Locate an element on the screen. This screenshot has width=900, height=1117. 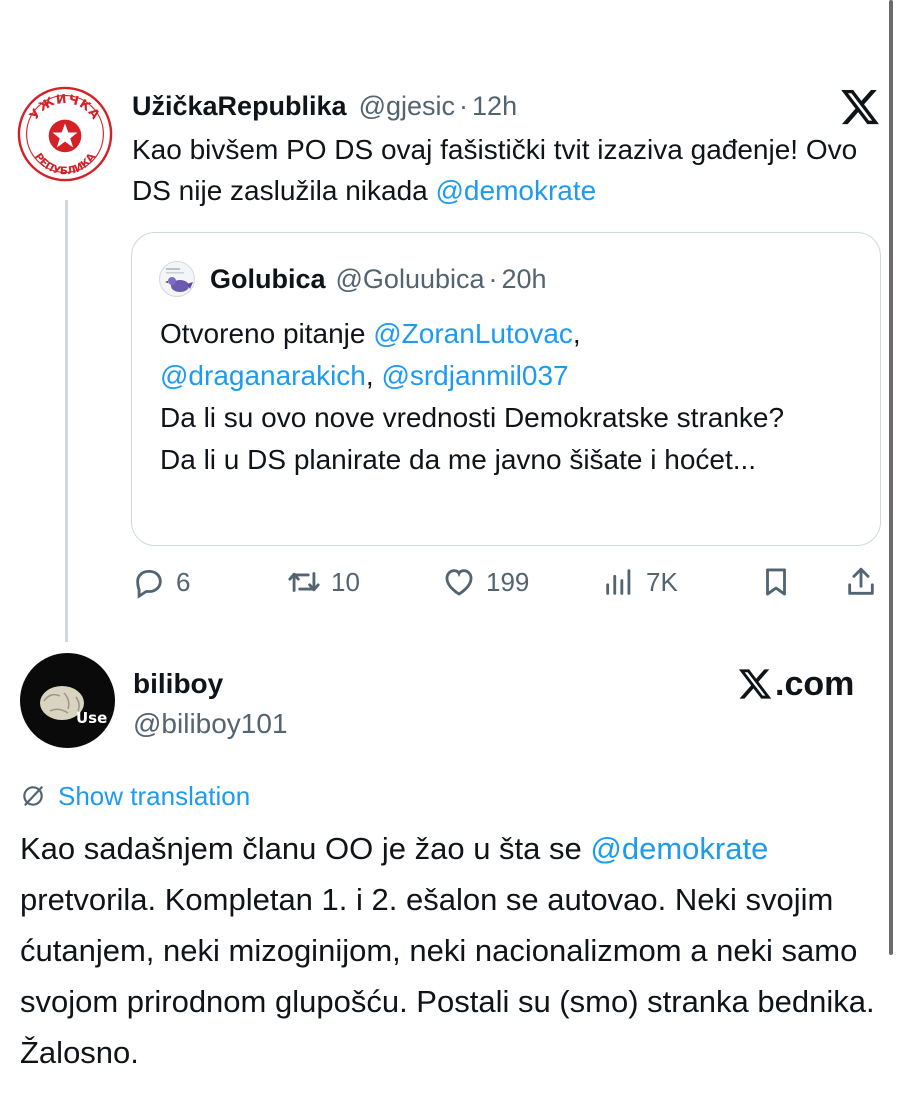
reply-author-handle: @biliboy101 is located at coordinates (210, 724).